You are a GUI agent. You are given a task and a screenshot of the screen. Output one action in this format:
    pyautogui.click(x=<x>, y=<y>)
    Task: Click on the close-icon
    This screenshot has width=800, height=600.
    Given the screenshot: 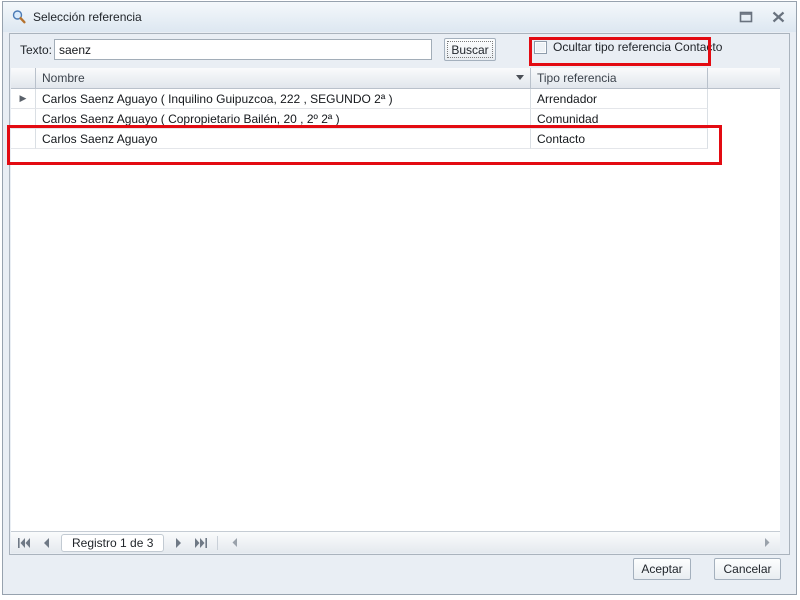 What is the action you would take?
    pyautogui.click(x=778, y=17)
    